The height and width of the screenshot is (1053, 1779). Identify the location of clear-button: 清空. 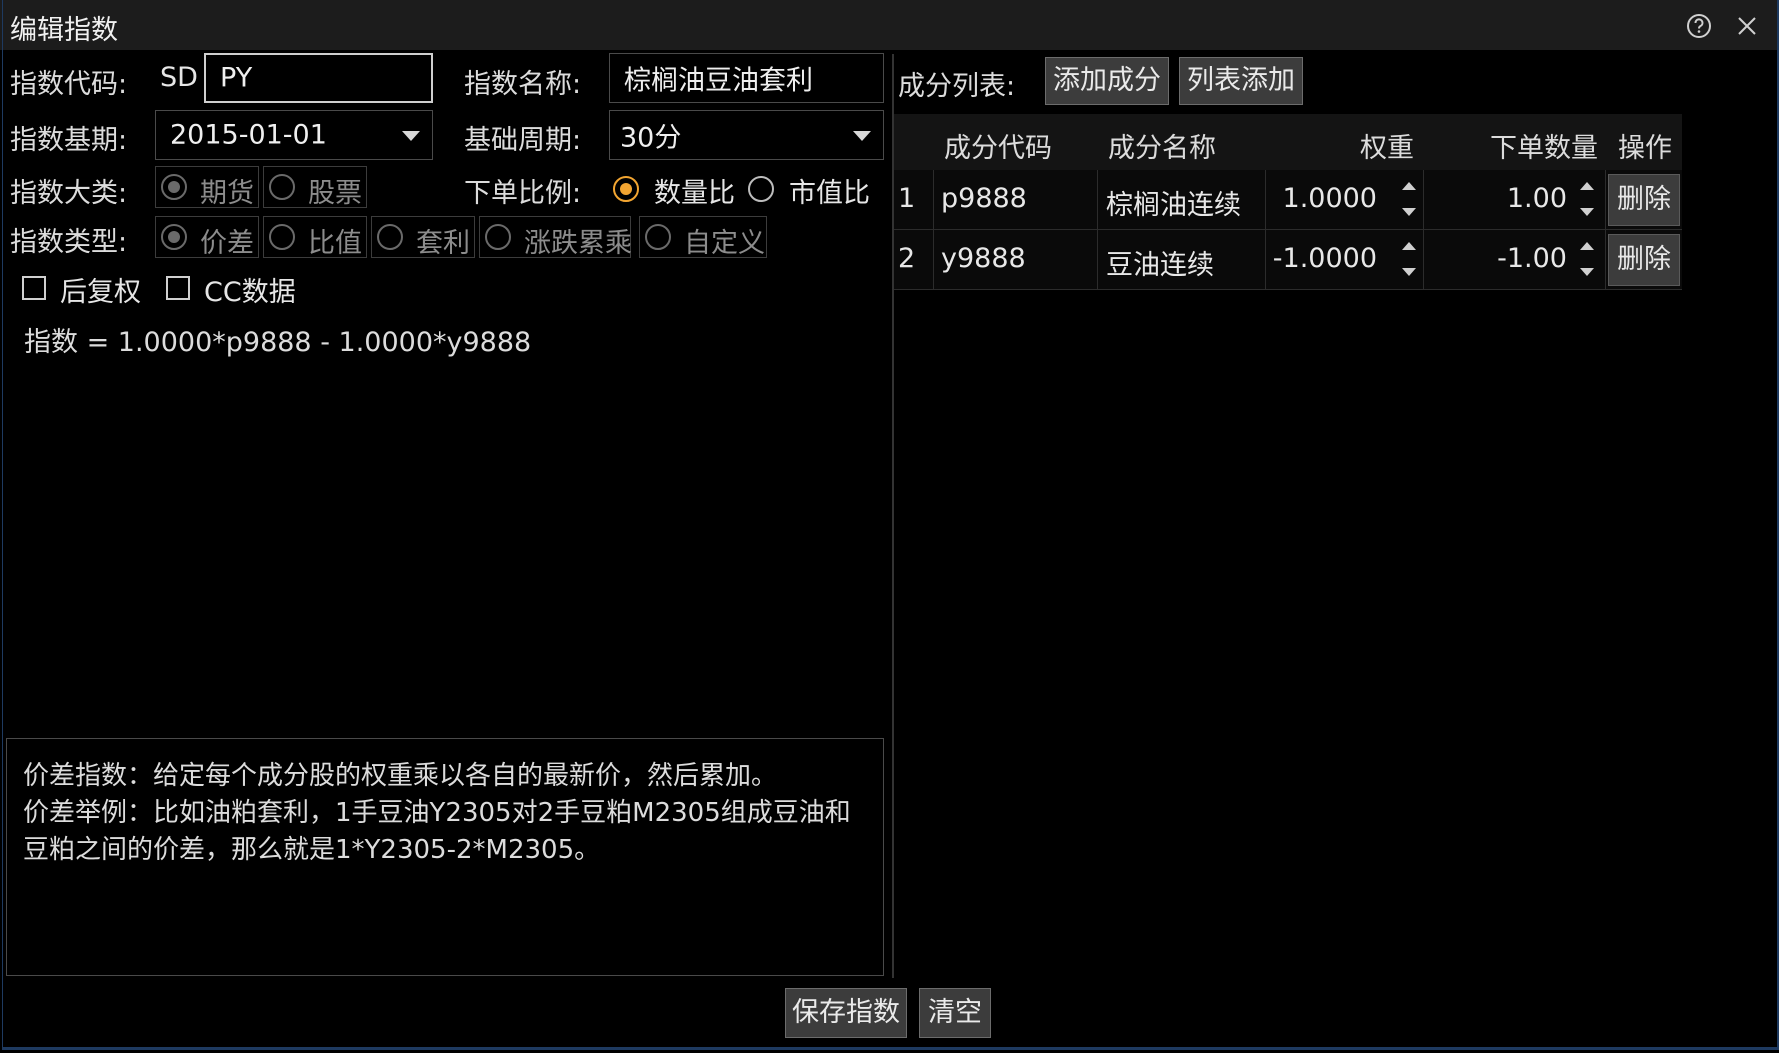
(955, 1013).